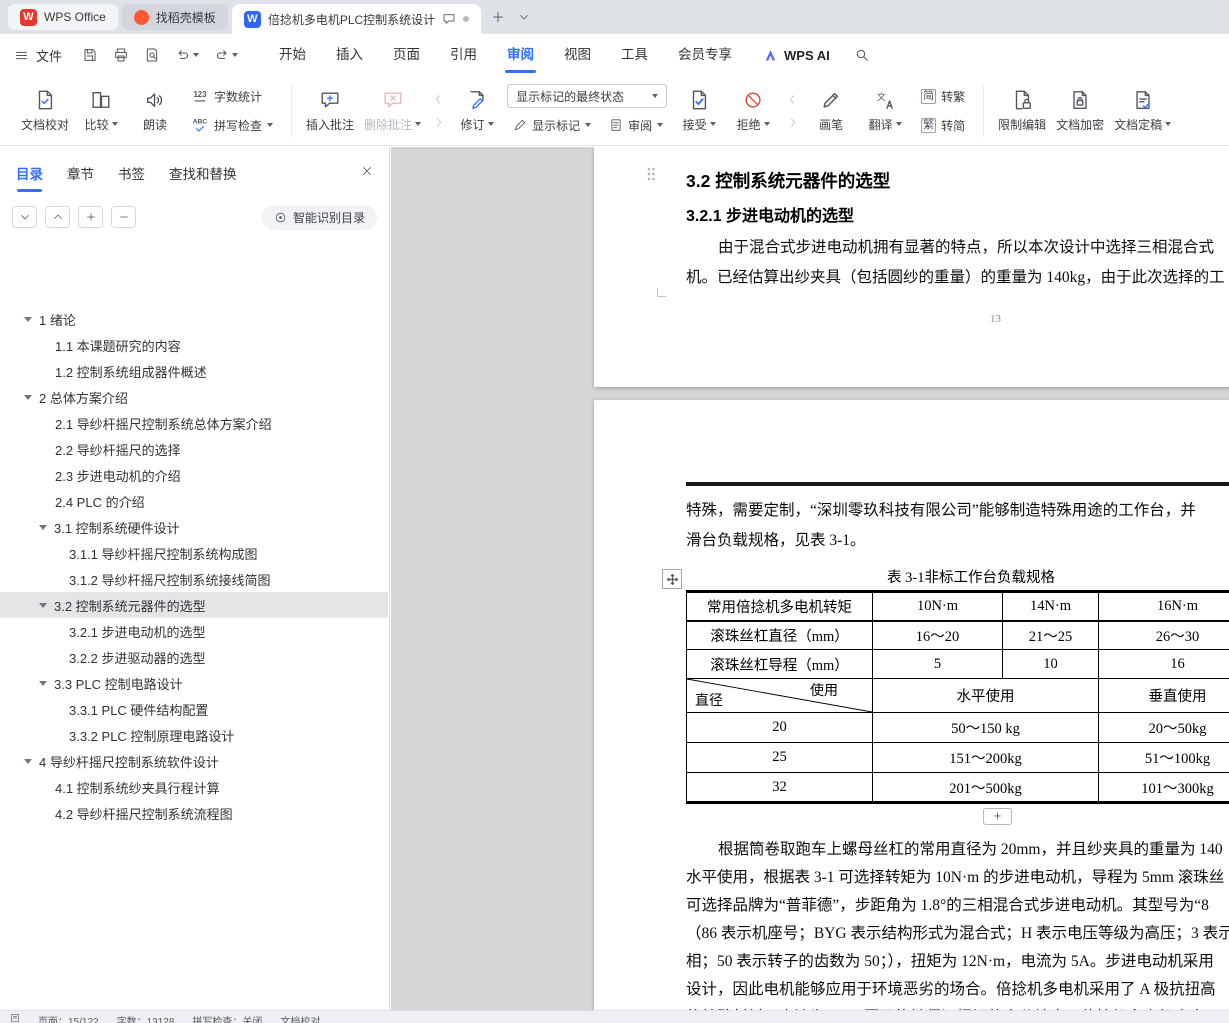  Describe the element at coordinates (152, 55) in the screenshot. I see `print-preview-button` at that location.